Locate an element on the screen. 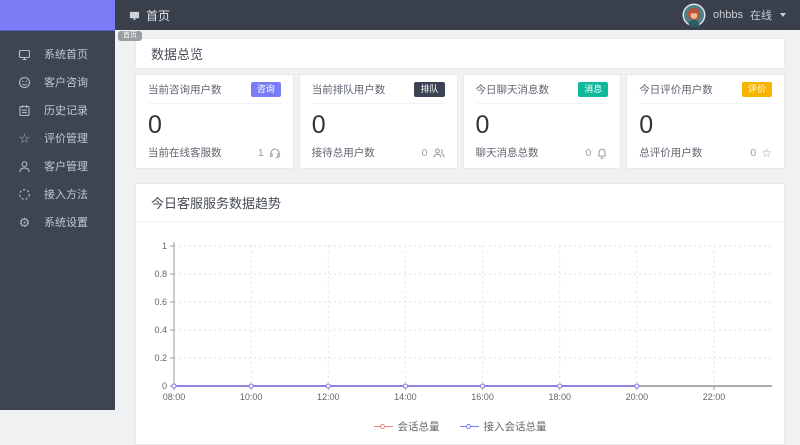 Image resolution: width=800 pixels, height=445 pixels. stat-card-footer-value: 1 is located at coordinates (260, 152).